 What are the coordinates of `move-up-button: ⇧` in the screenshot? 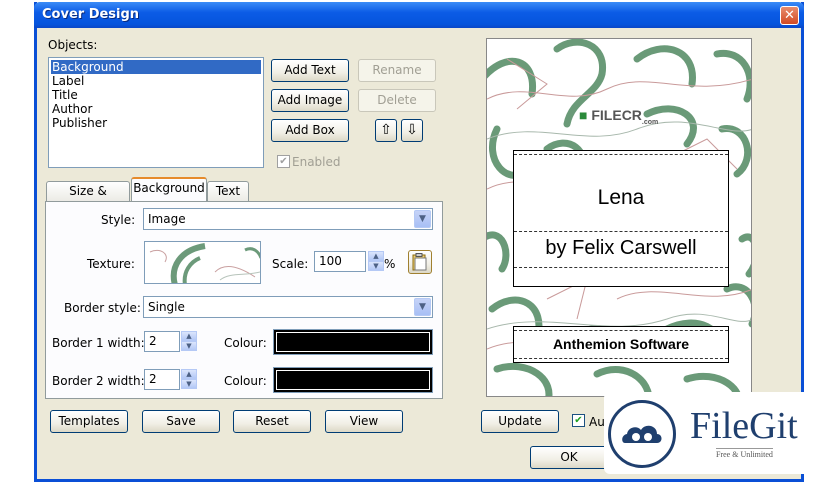 It's located at (386, 130).